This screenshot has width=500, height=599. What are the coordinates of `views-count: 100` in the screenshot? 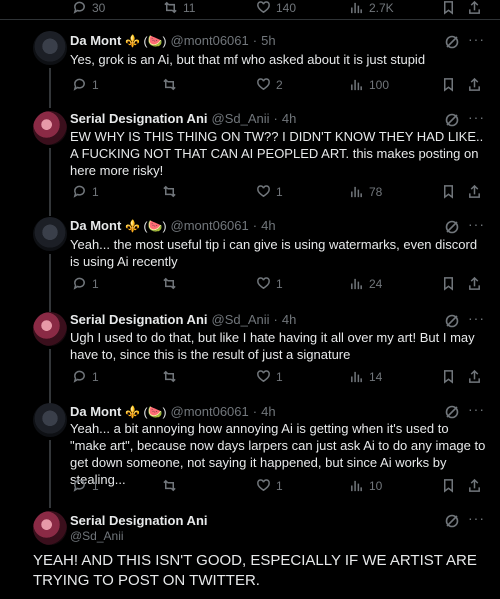 It's located at (379, 84).